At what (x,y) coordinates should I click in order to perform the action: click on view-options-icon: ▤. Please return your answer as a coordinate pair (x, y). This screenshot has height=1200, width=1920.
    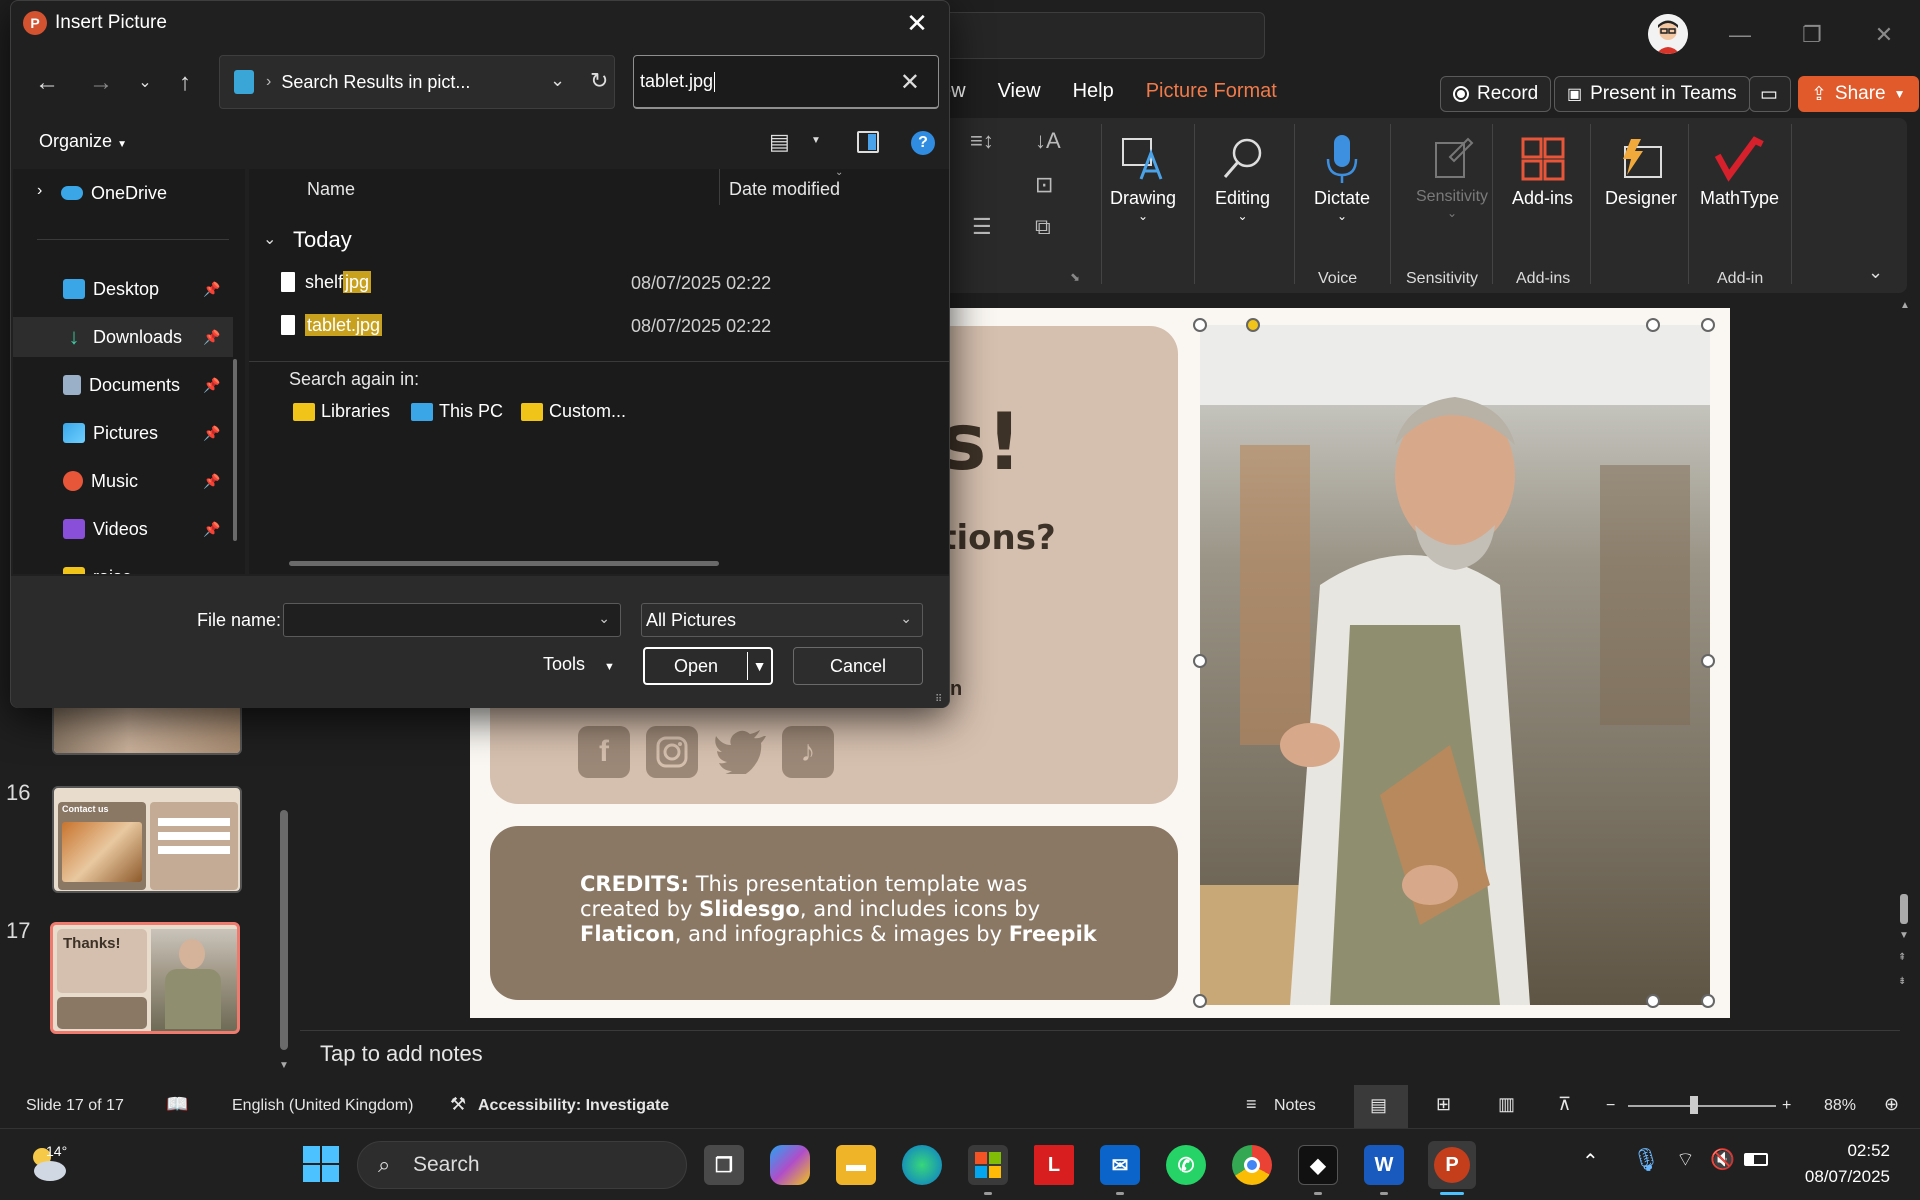
    Looking at the image, I should click on (779, 142).